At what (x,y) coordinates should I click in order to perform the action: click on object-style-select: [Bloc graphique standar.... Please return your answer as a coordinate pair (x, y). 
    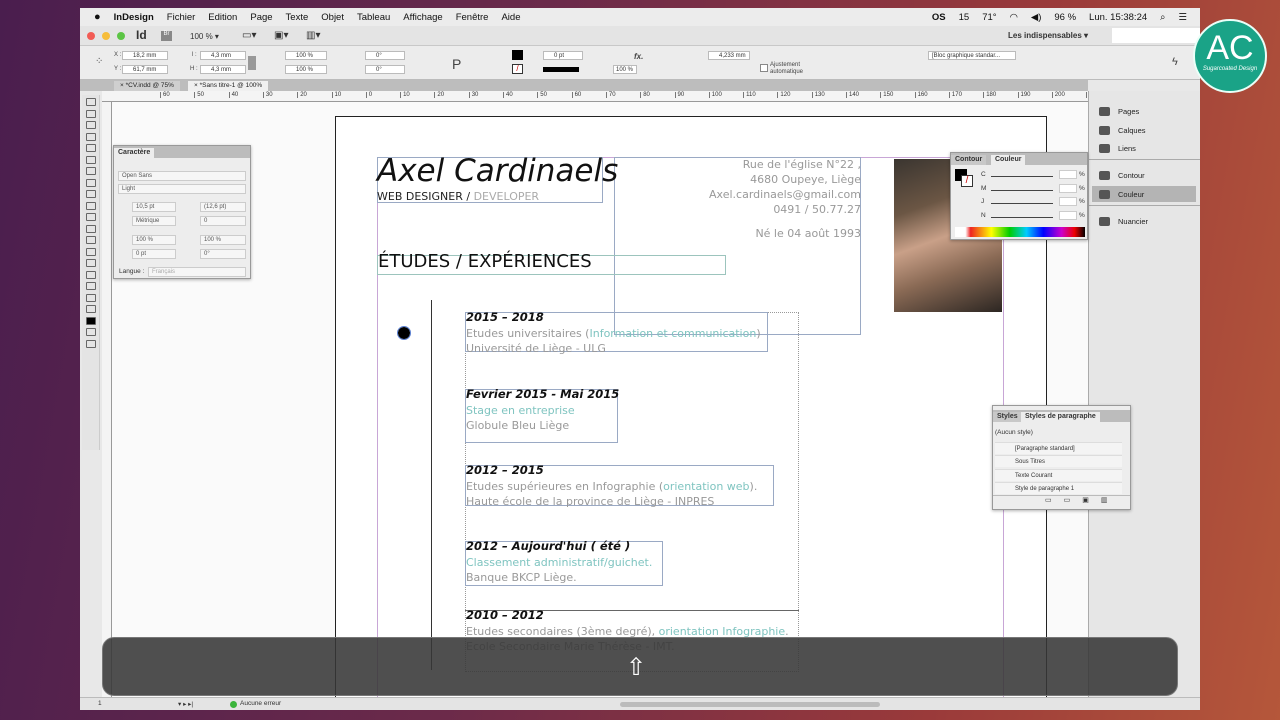
    Looking at the image, I should click on (972, 55).